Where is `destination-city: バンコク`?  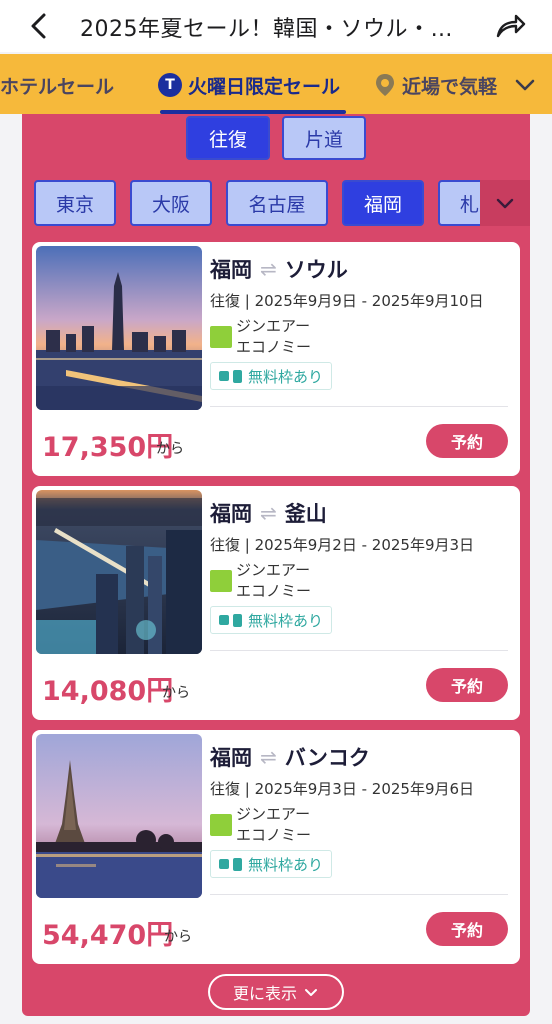 destination-city: バンコク is located at coordinates (327, 758).